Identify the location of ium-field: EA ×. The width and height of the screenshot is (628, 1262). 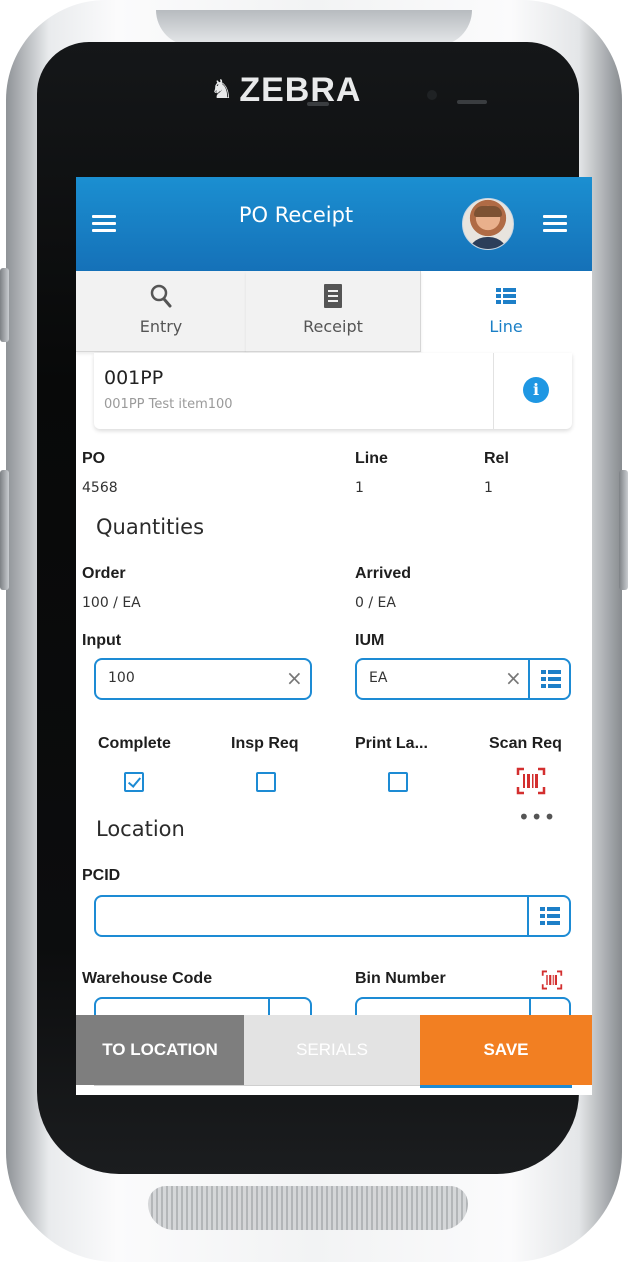
(463, 679).